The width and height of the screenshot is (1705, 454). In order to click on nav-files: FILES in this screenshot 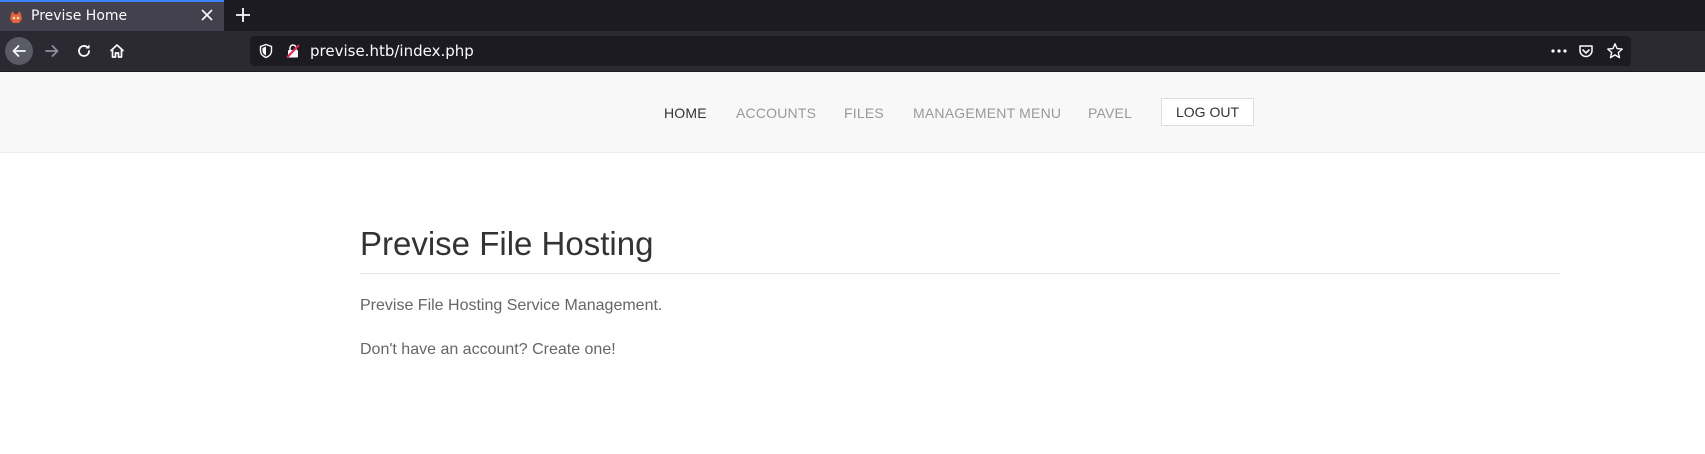, I will do `click(864, 113)`.